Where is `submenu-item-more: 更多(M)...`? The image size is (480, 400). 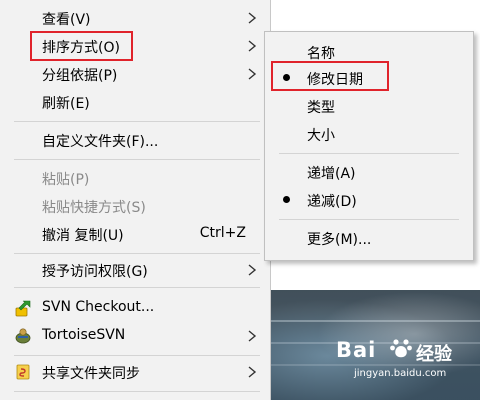
submenu-item-more: 更多(M)... is located at coordinates (369, 238).